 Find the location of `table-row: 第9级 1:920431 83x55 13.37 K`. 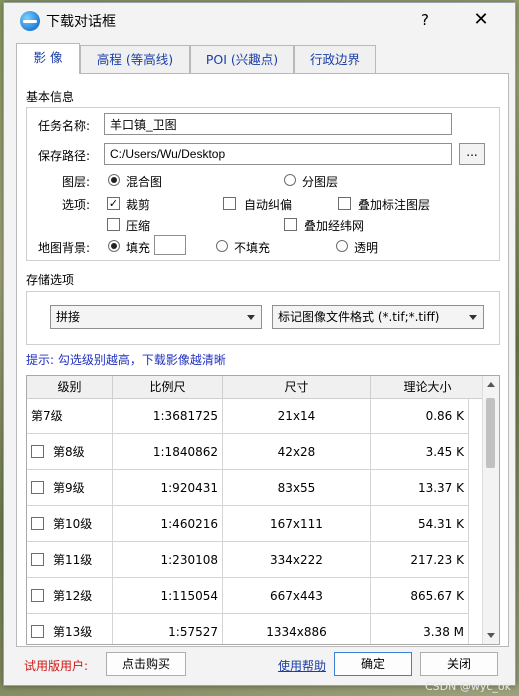

table-row: 第9级 1:920431 83x55 13.37 K is located at coordinates (248, 488).